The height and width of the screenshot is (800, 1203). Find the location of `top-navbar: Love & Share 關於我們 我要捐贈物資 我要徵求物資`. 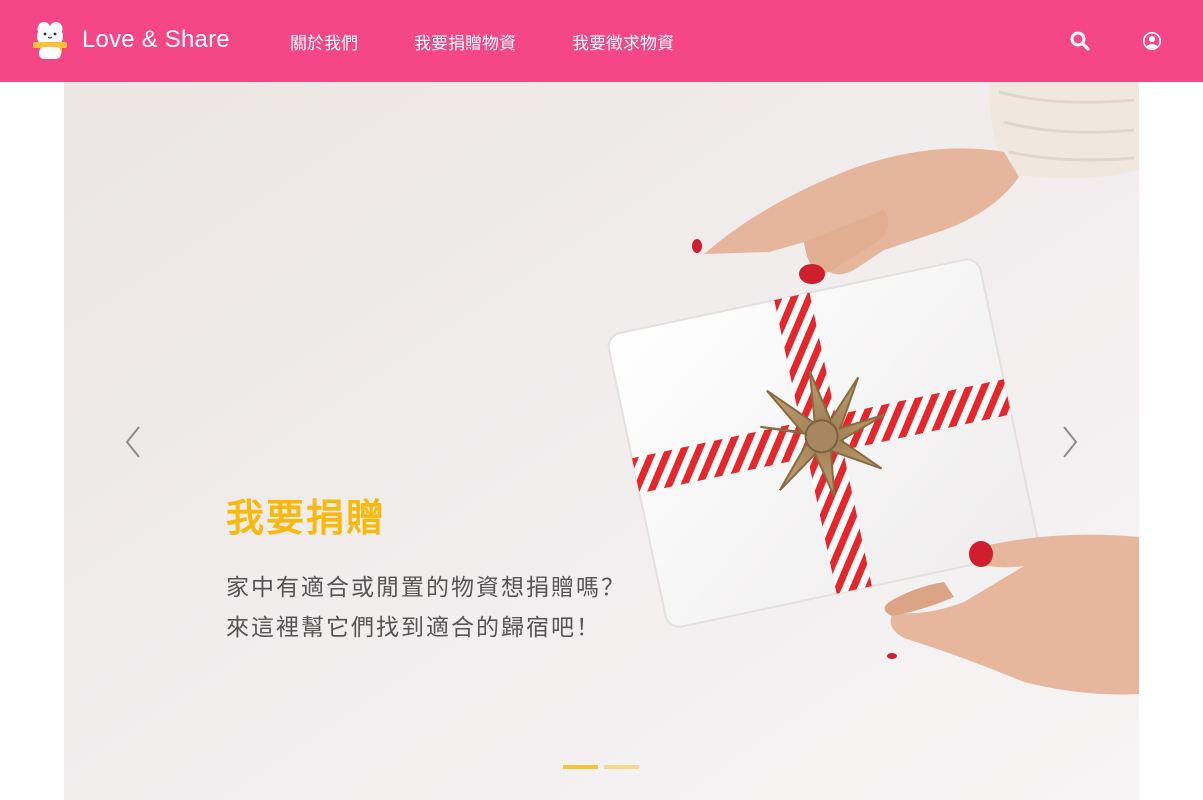

top-navbar: Love & Share 關於我們 我要捐贈物資 我要徵求物資 is located at coordinates (601, 41).